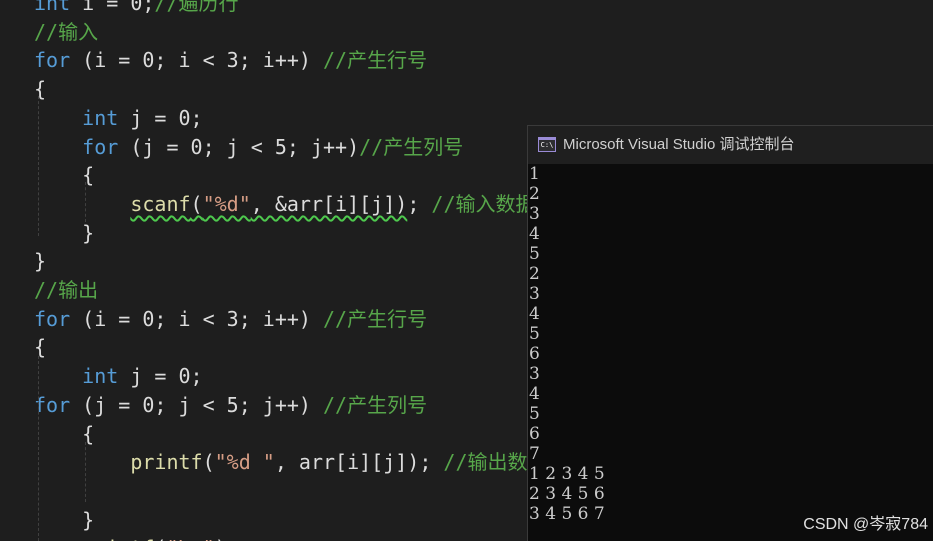  What do you see at coordinates (547, 144) in the screenshot?
I see `console-app-icon: C:\` at bounding box center [547, 144].